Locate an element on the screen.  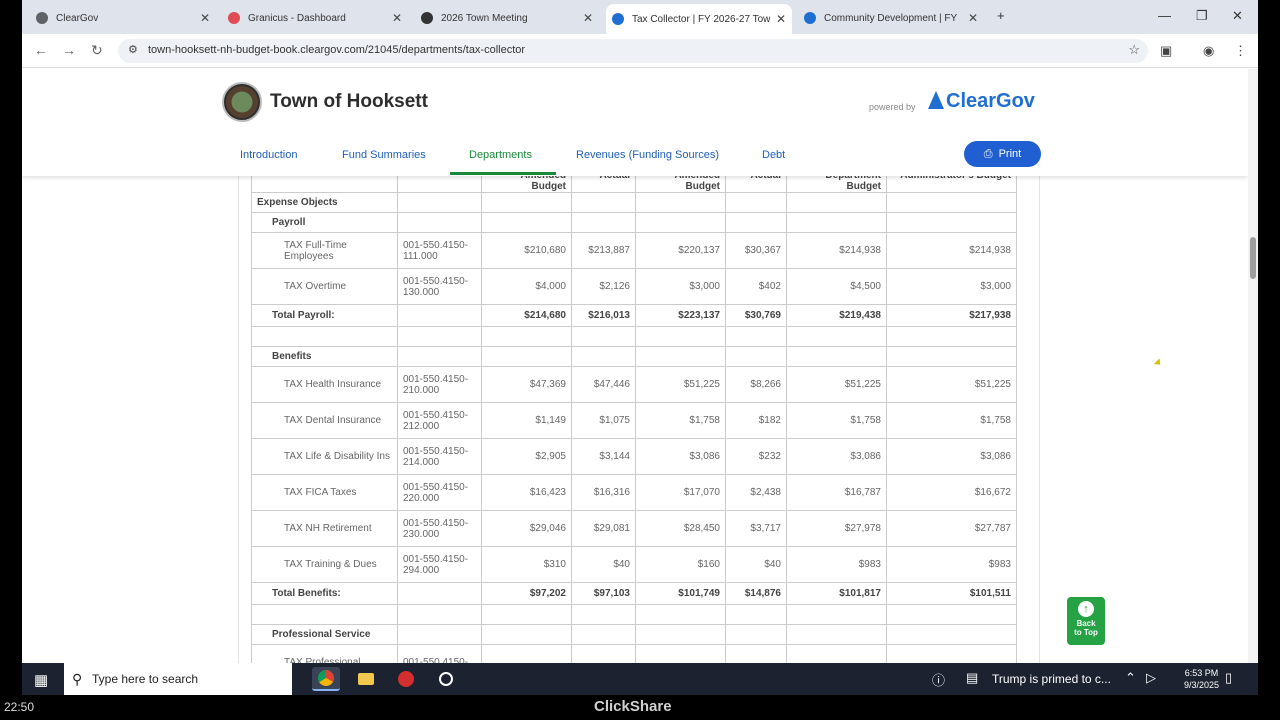
help-icon: ⓘ is located at coordinates (938, 679).